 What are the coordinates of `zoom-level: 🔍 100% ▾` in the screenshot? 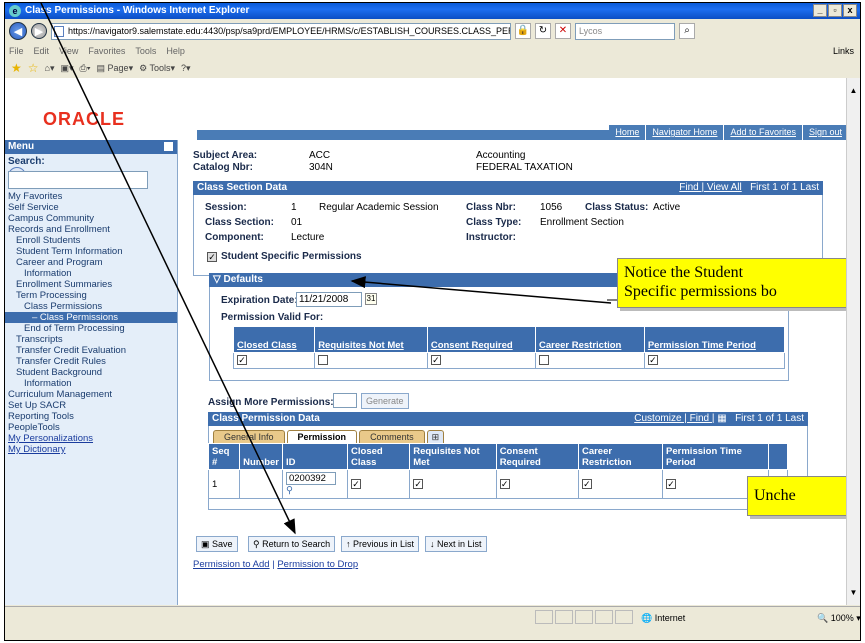 It's located at (838, 618).